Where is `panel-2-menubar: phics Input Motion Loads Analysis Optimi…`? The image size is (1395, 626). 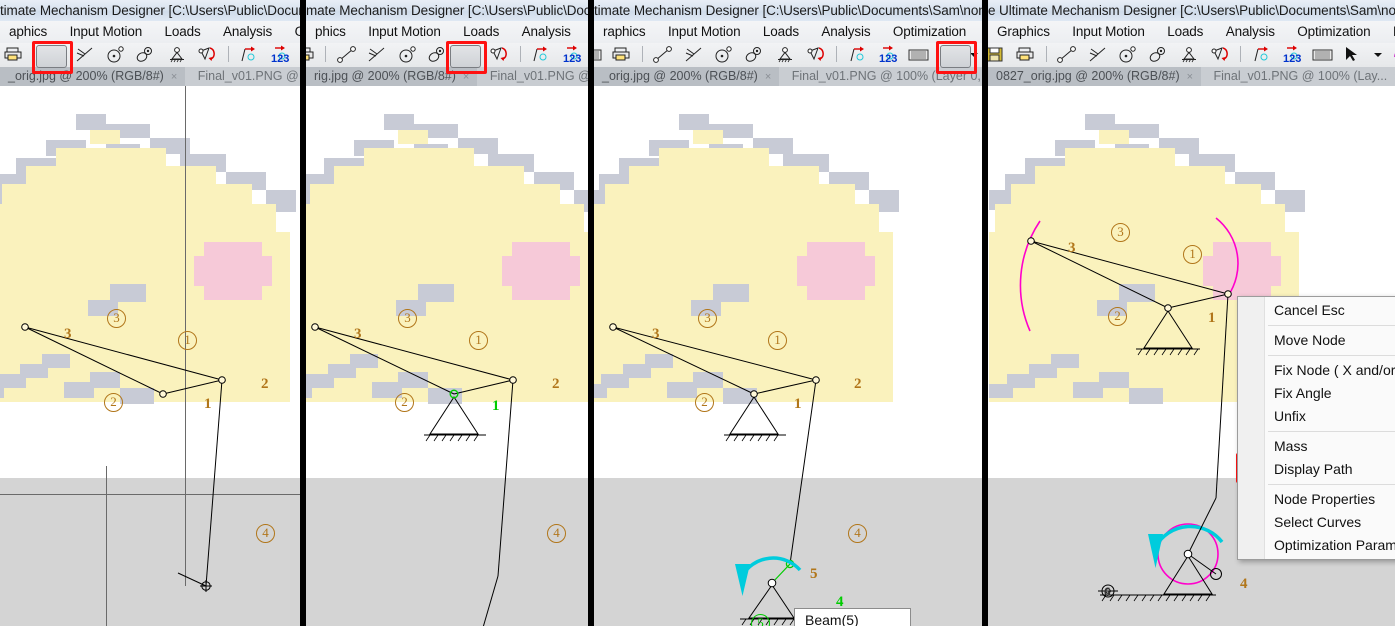 panel-2-menubar: phics Input Motion Loads Analysis Optimi… is located at coordinates (447, 32).